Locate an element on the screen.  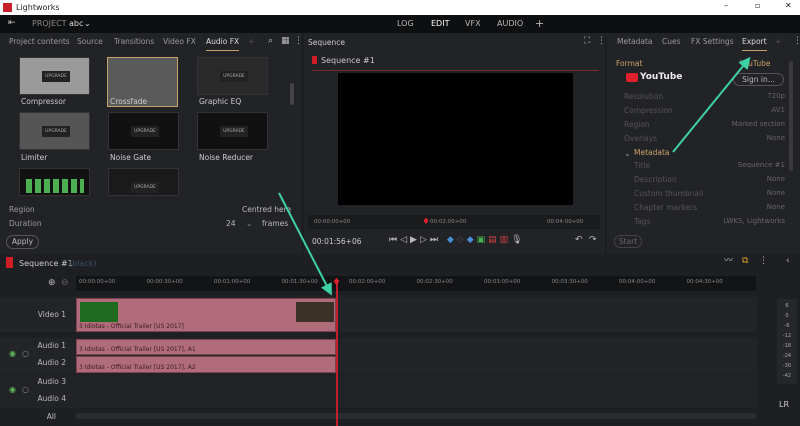
arrow-to-export-tab is located at coordinates (711, 104).